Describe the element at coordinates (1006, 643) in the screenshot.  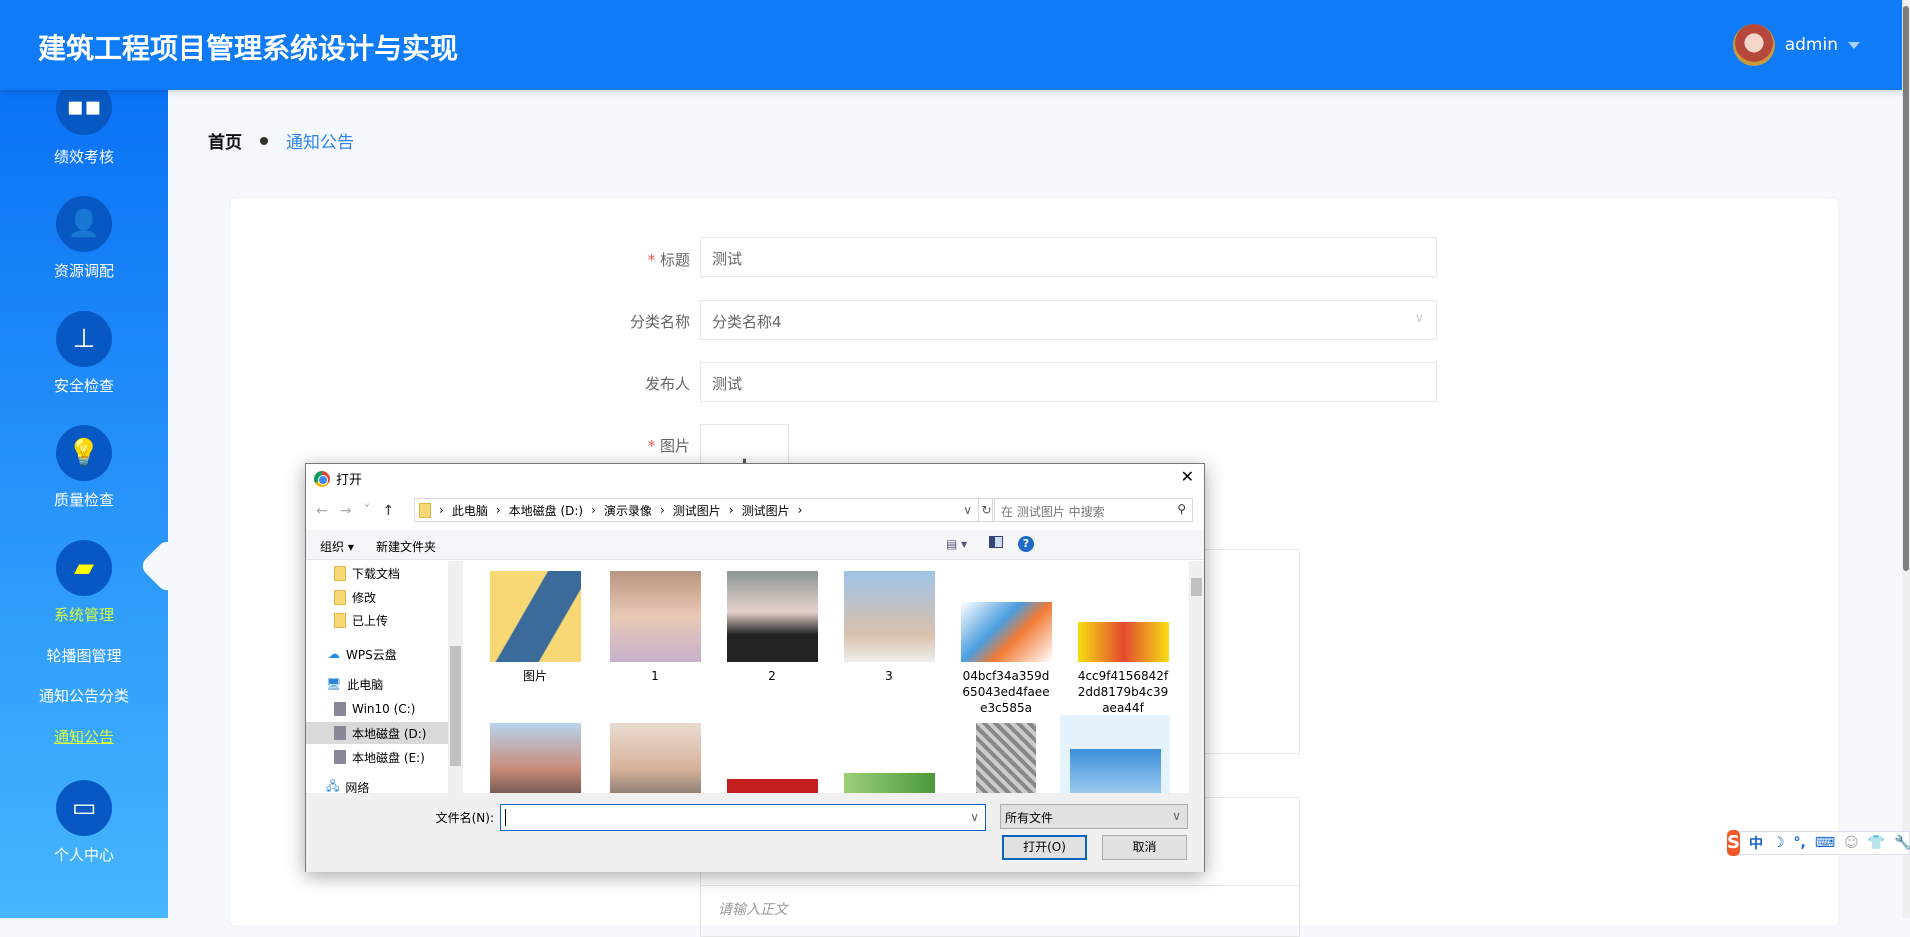
I see `file-item: 04bcf34a359d65043ed4faeee3c585a` at that location.